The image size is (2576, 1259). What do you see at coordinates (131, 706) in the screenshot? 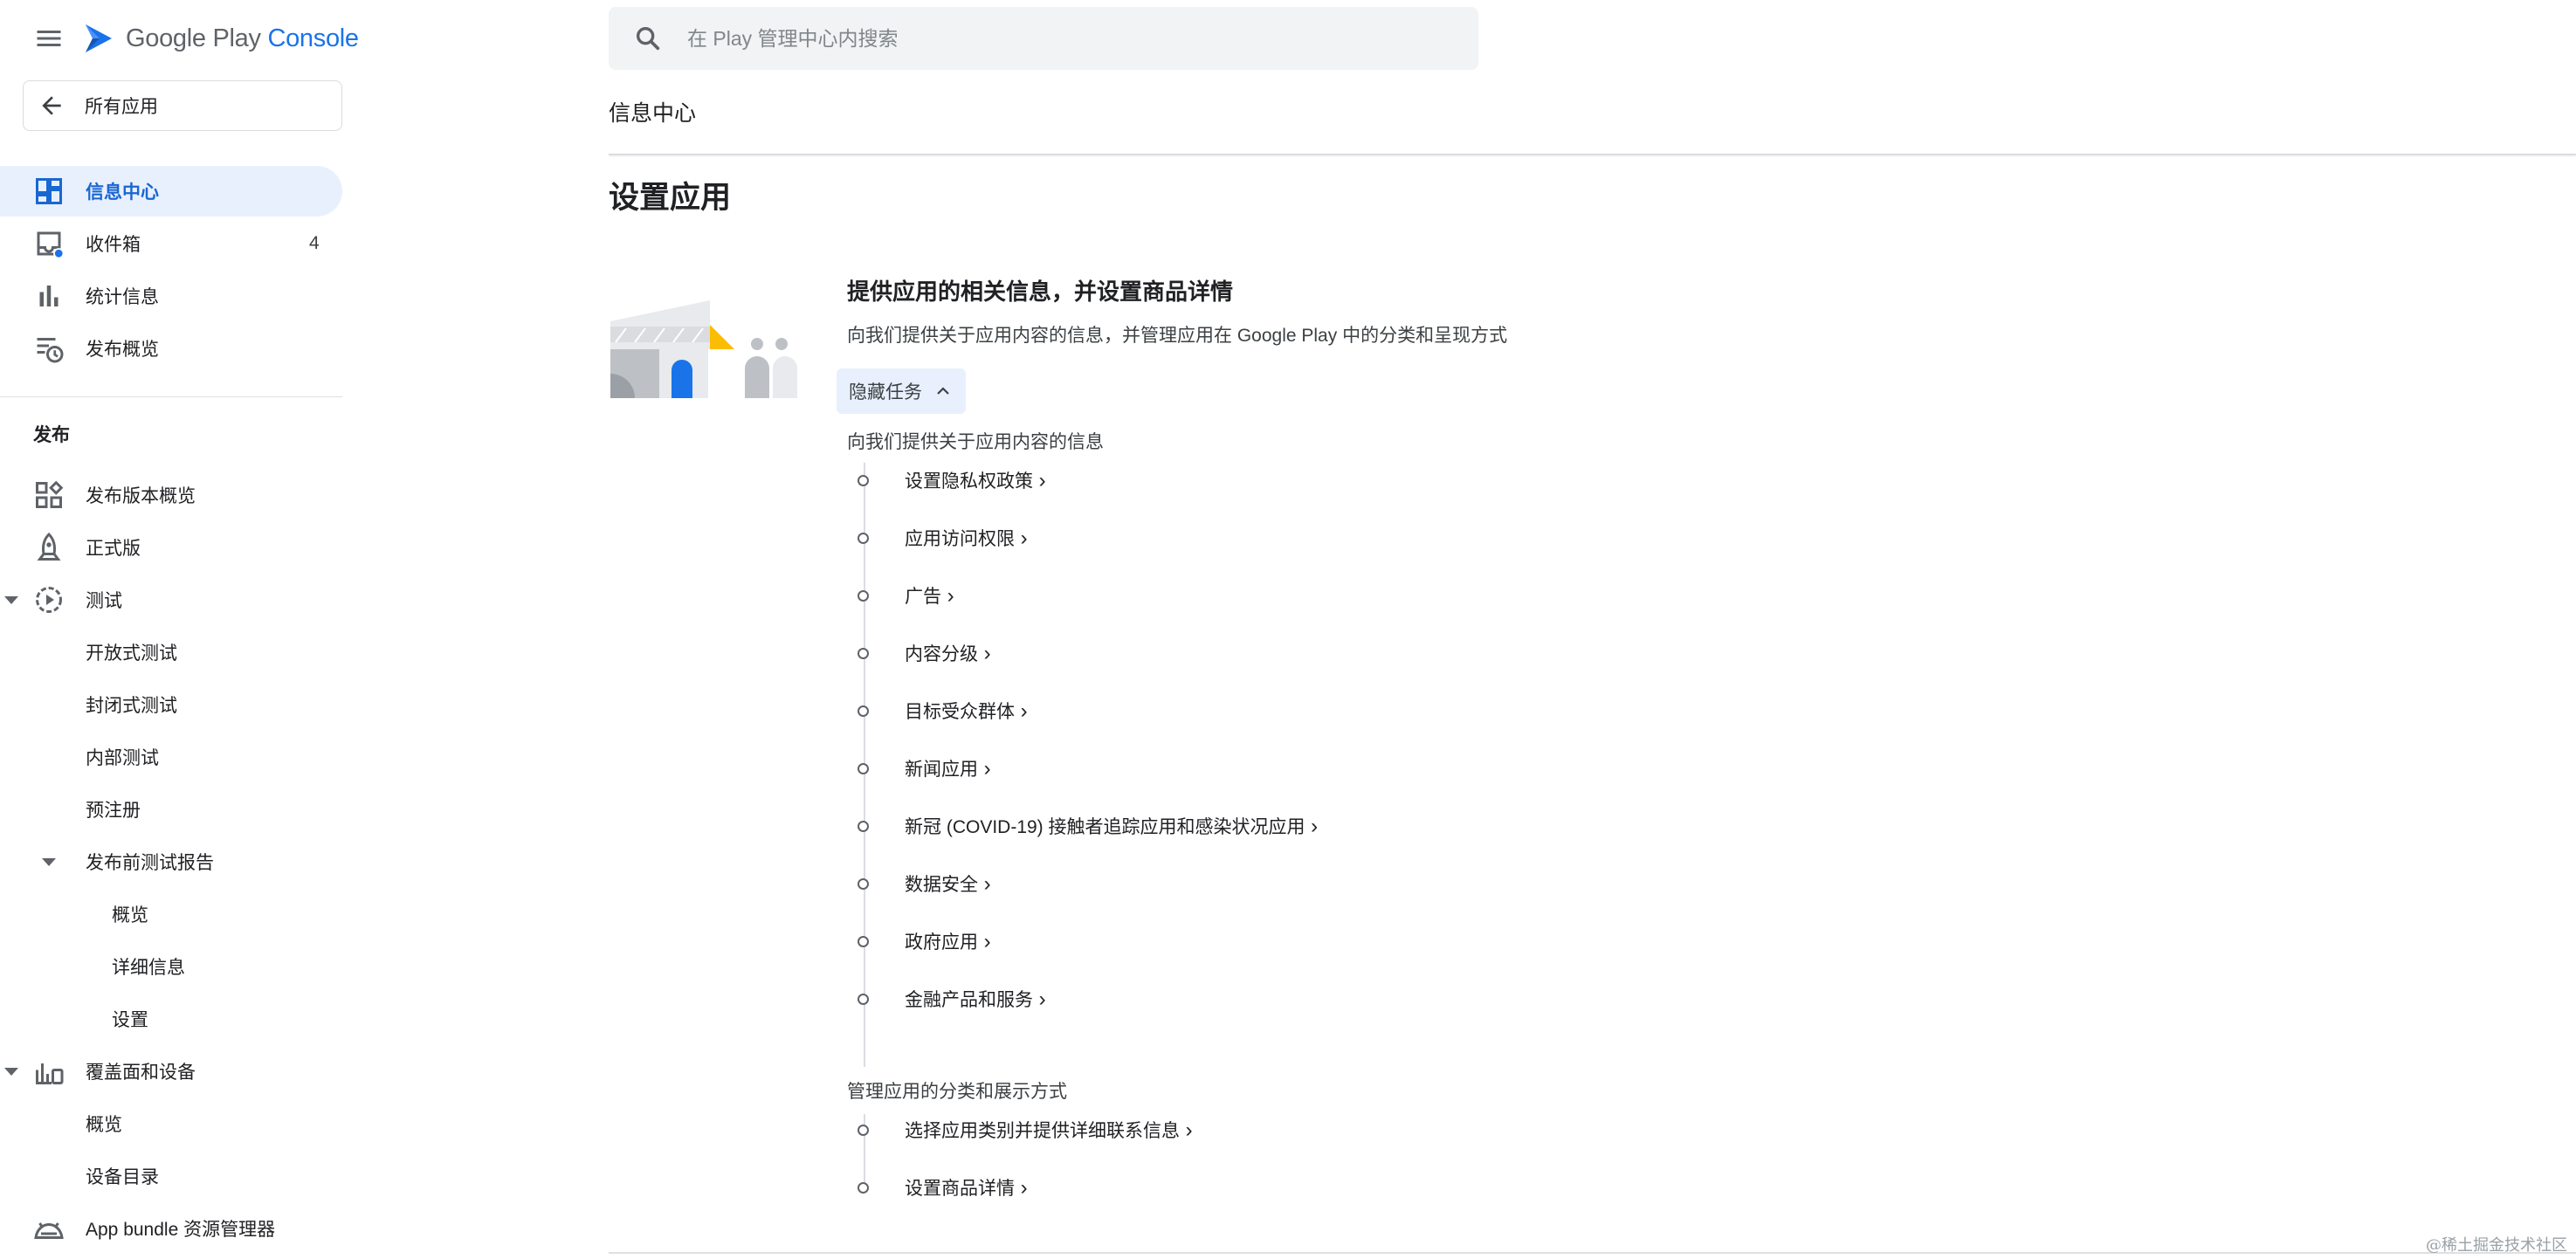
I see `sidebar-item-label: 封闭式测试` at bounding box center [131, 706].